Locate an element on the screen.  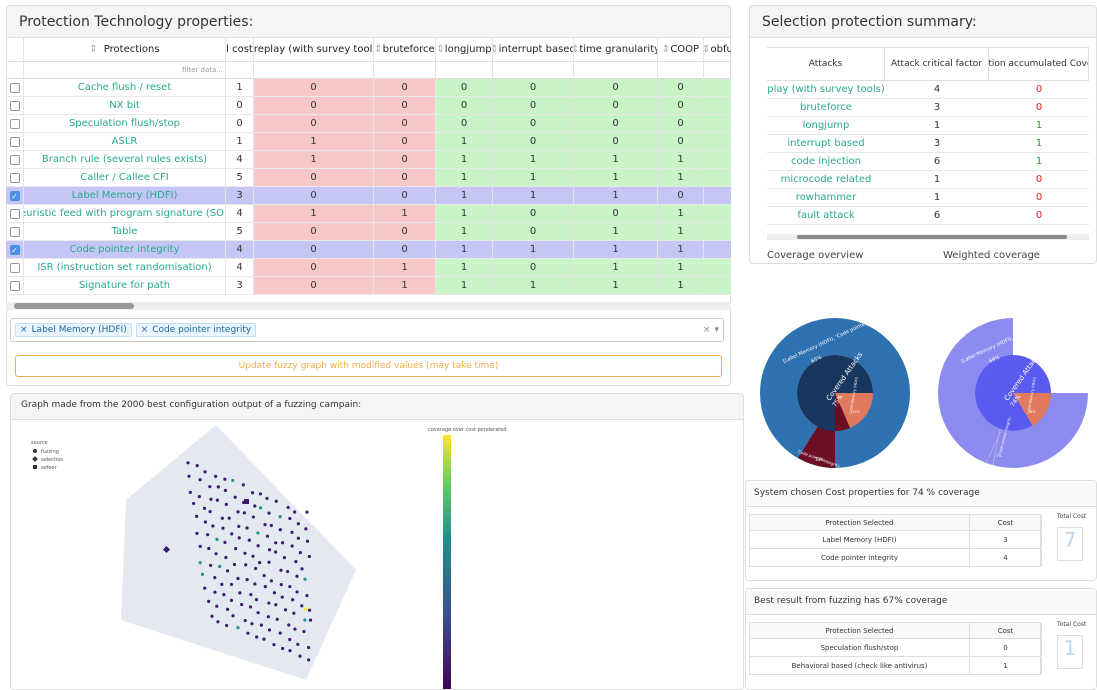
header-cost: Cost is located at coordinates (1006, 522).